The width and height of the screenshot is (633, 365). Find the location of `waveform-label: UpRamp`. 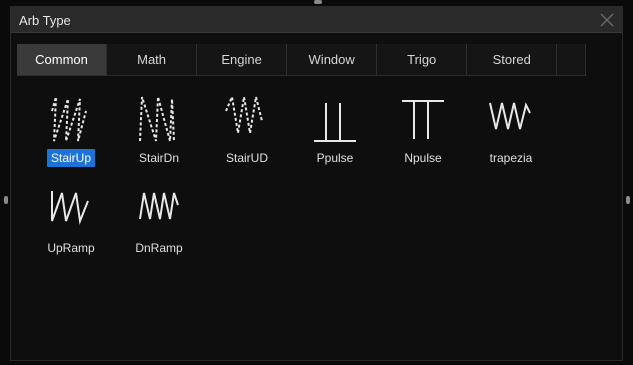

waveform-label: UpRamp is located at coordinates (71, 248).